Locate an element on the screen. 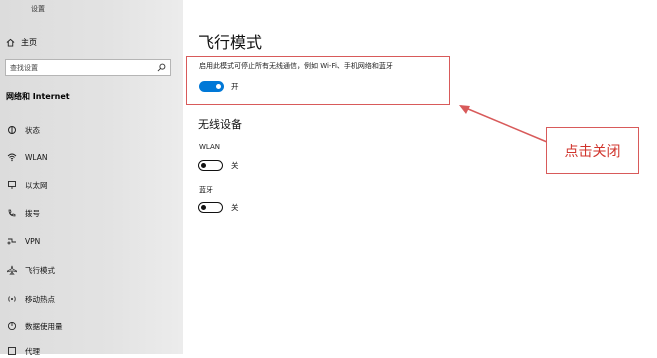 The width and height of the screenshot is (657, 358). highlight-box is located at coordinates (318, 80).